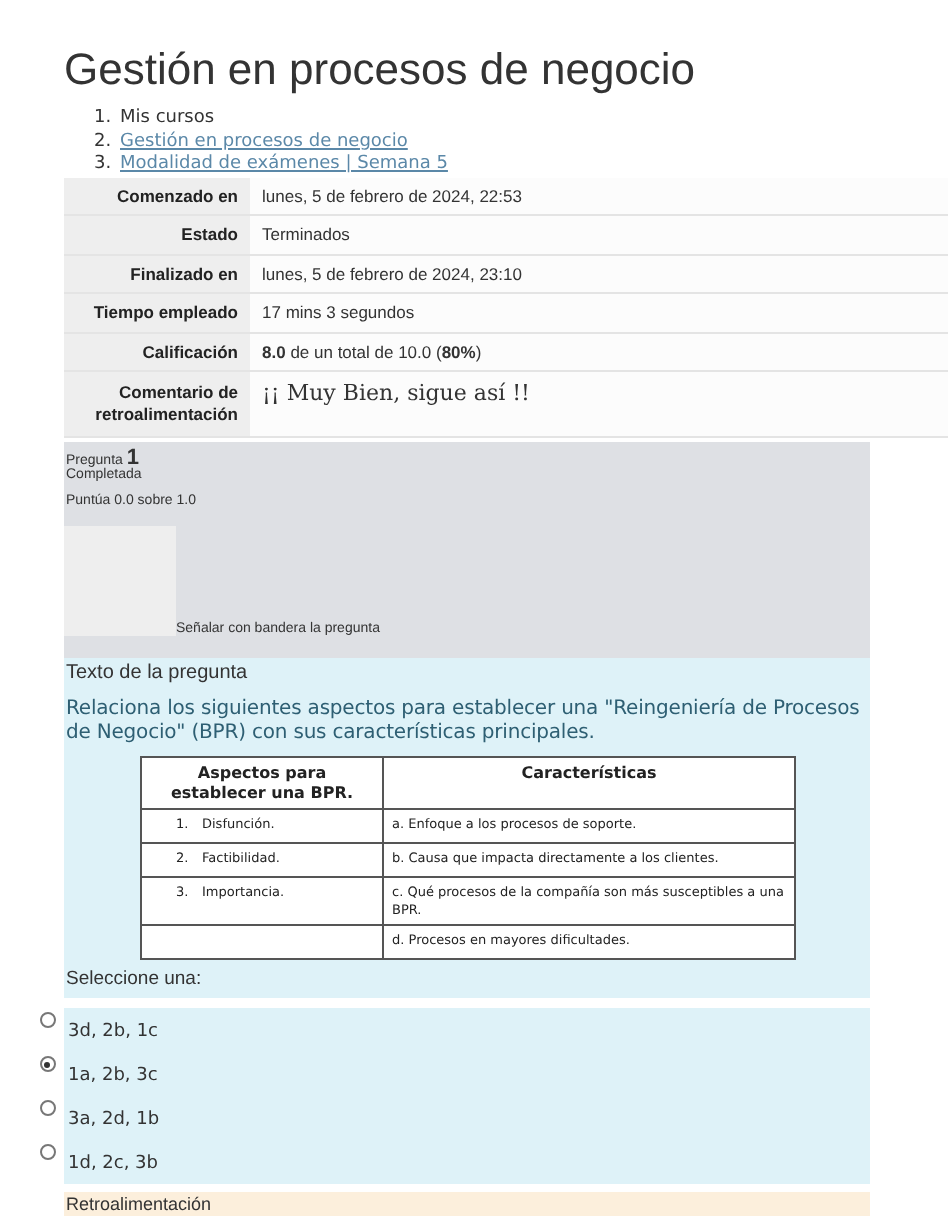 The height and width of the screenshot is (1226, 948). Describe the element at coordinates (165, 403) in the screenshot. I see `summary-label: Comentario de retroalimentación` at that location.